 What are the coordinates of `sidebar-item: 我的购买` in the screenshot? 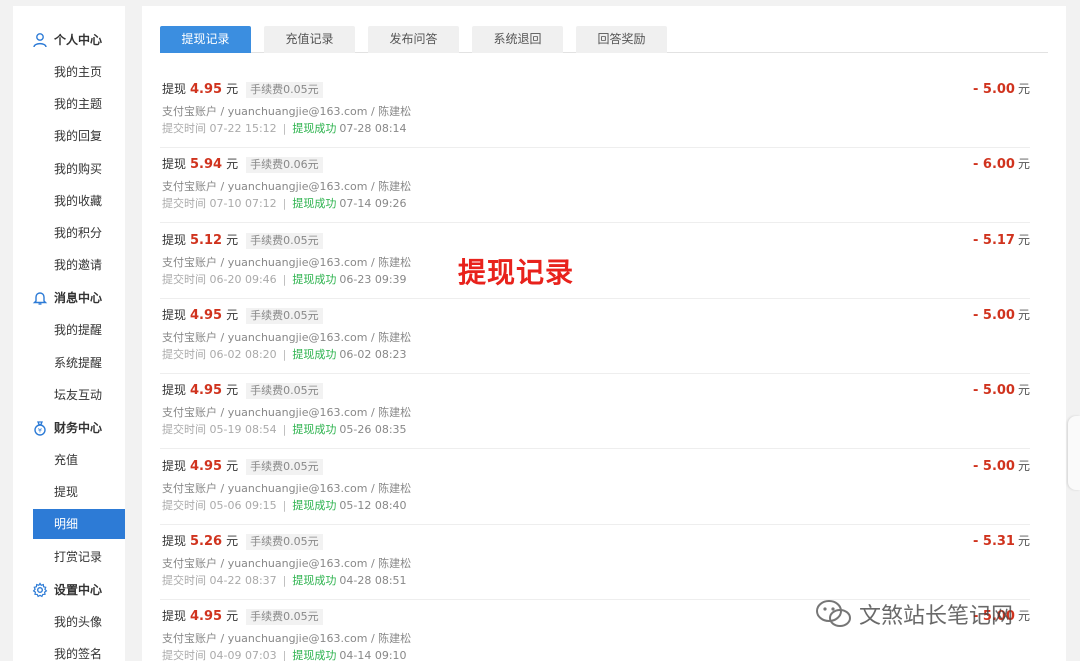 It's located at (69, 169).